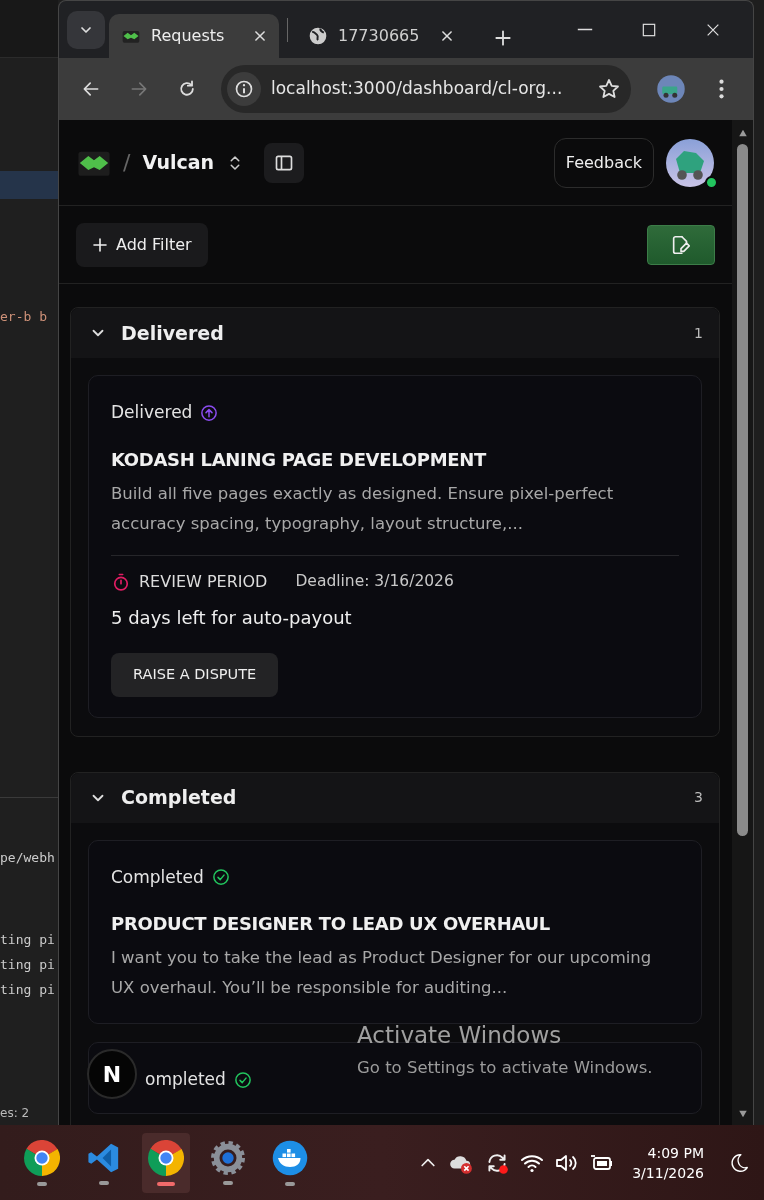  What do you see at coordinates (739, 1162) in the screenshot?
I see `moon-icon` at bounding box center [739, 1162].